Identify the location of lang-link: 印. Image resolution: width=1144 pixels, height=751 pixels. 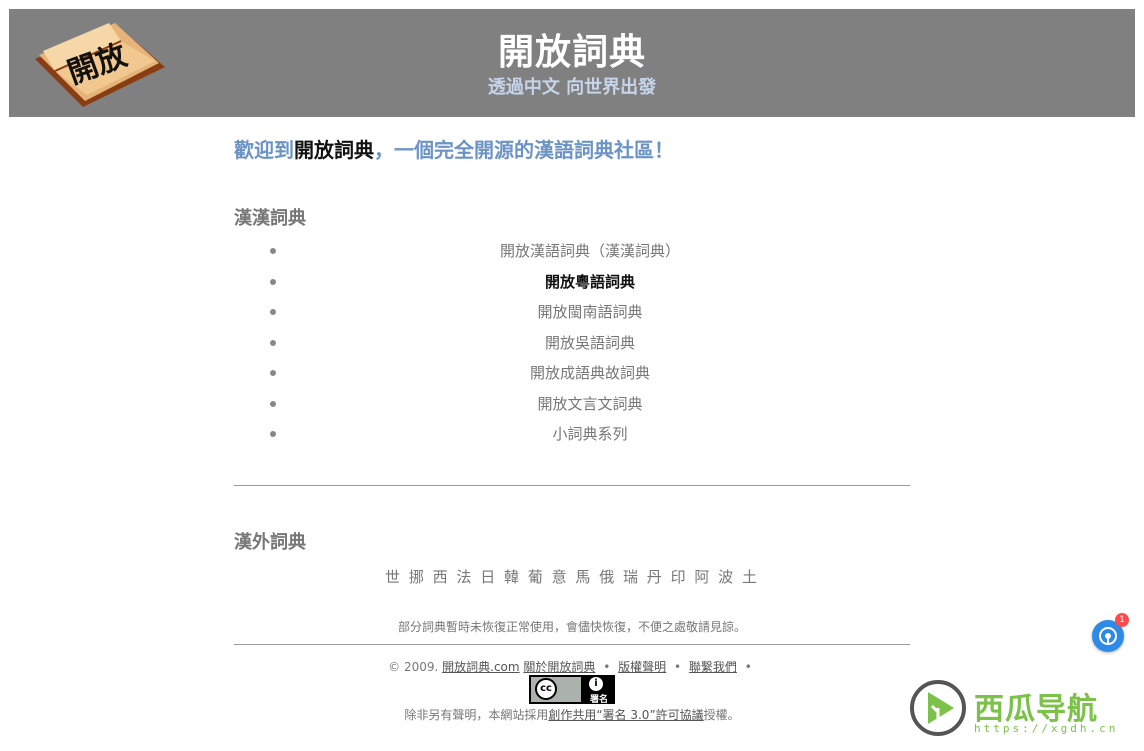
(679, 577).